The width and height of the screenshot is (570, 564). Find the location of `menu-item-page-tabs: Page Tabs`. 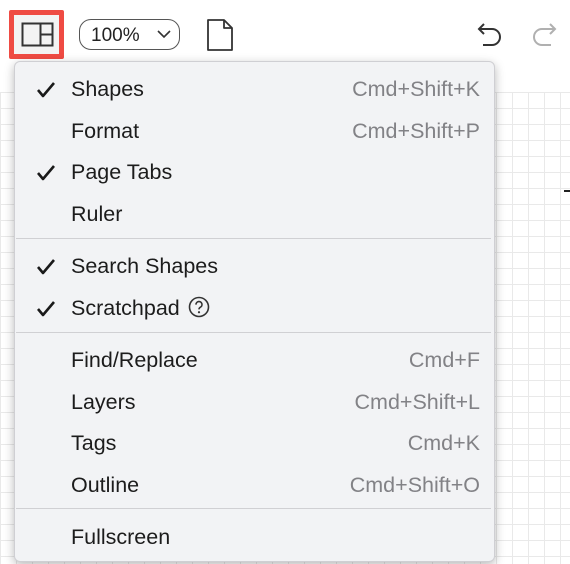

menu-item-page-tabs: Page Tabs is located at coordinates (254, 171).